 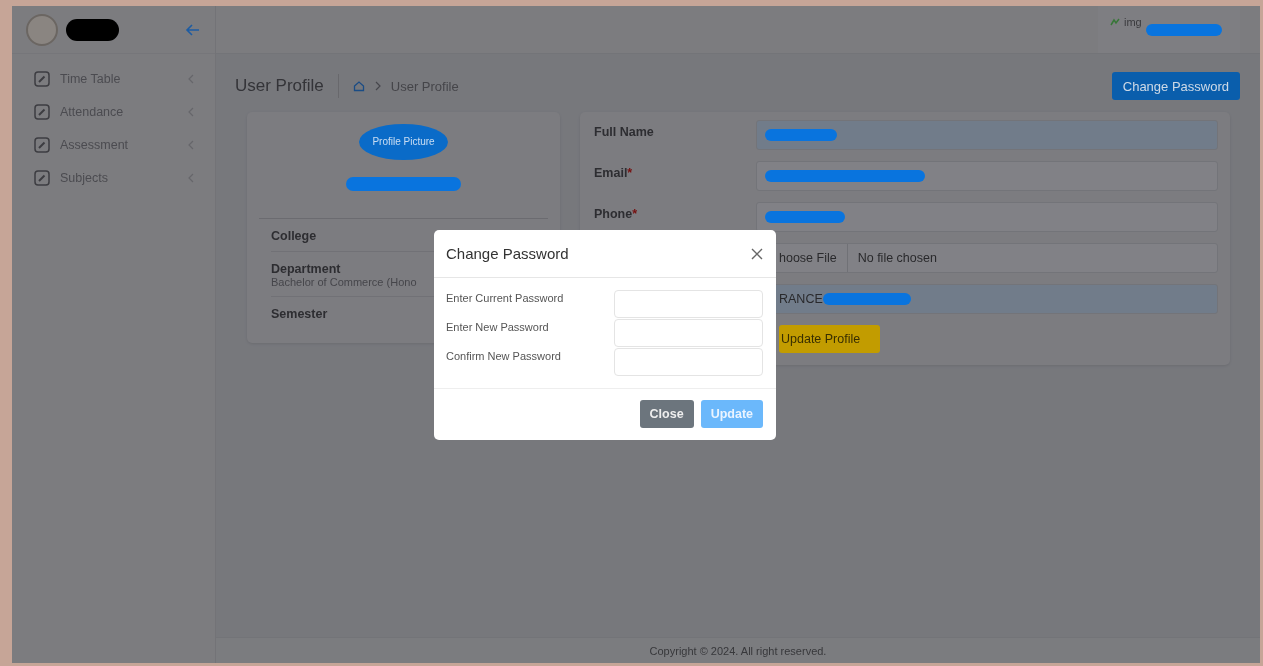 What do you see at coordinates (505, 297) in the screenshot?
I see `field-label: Enter Current Password` at bounding box center [505, 297].